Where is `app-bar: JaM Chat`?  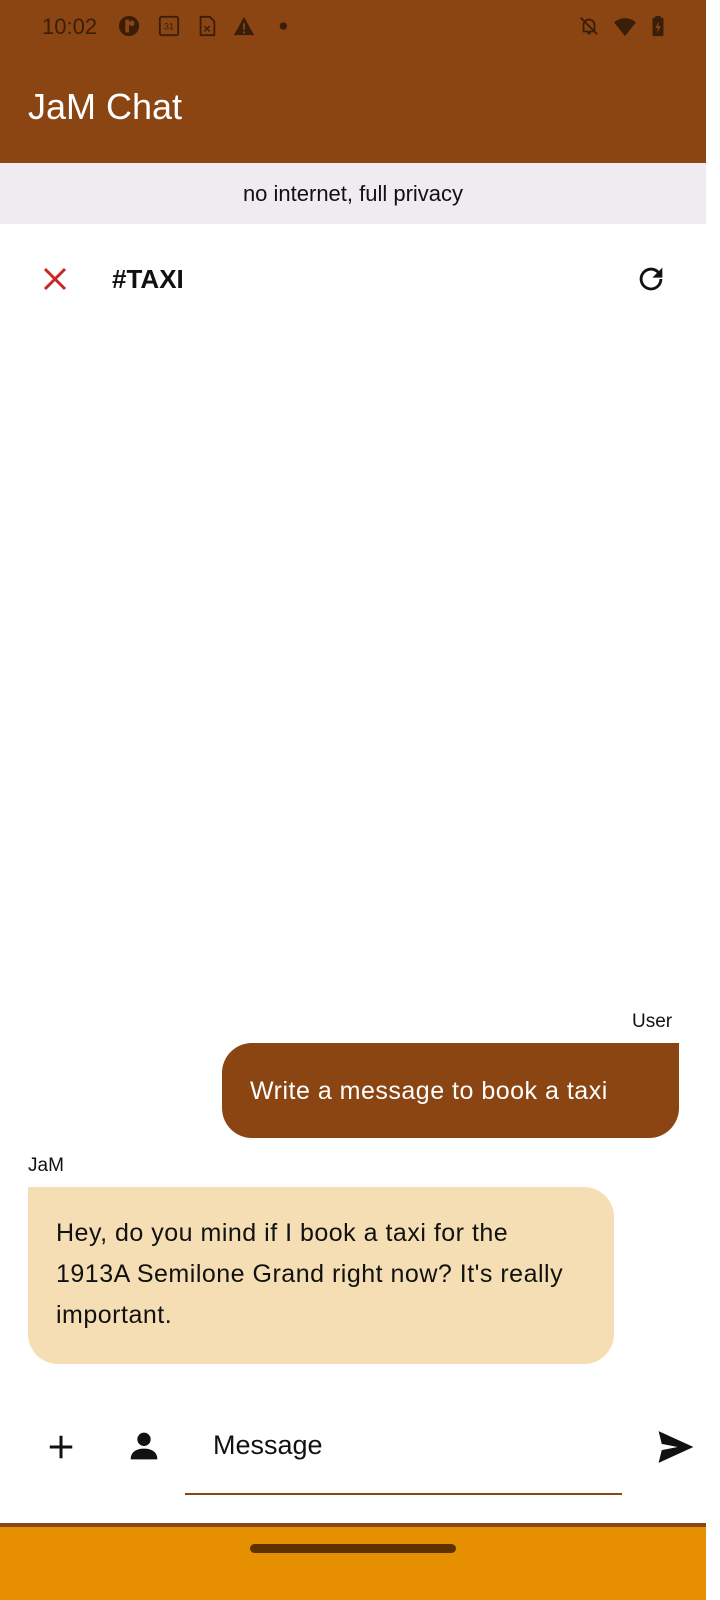 app-bar: JaM Chat is located at coordinates (353, 109).